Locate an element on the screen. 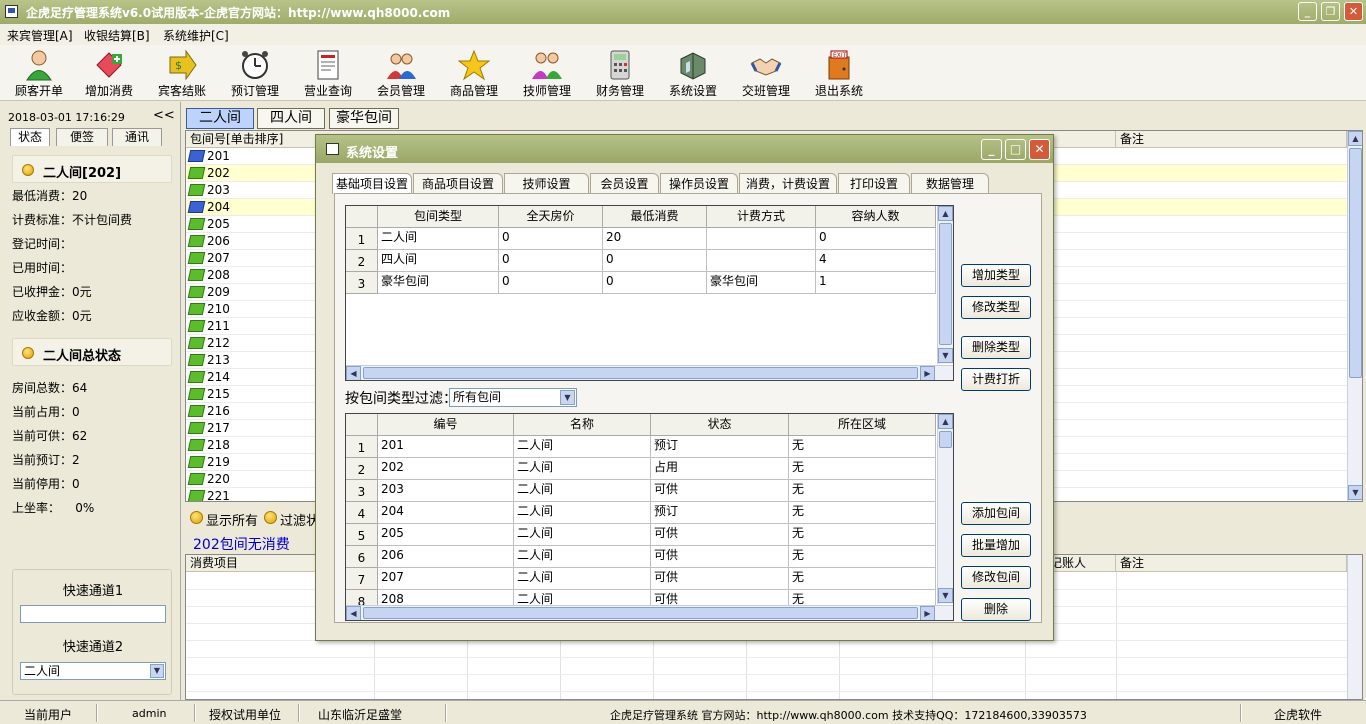  menu-cashier: 收银结算[B] is located at coordinates (117, 35).